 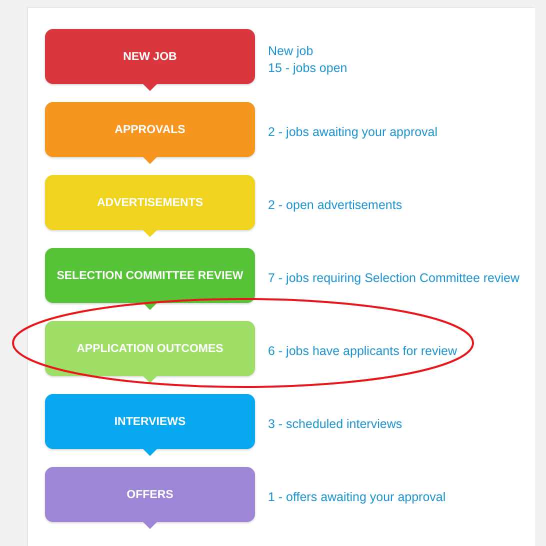 What do you see at coordinates (335, 424) in the screenshot?
I see `status-link: 3 - scheduled interviews` at bounding box center [335, 424].